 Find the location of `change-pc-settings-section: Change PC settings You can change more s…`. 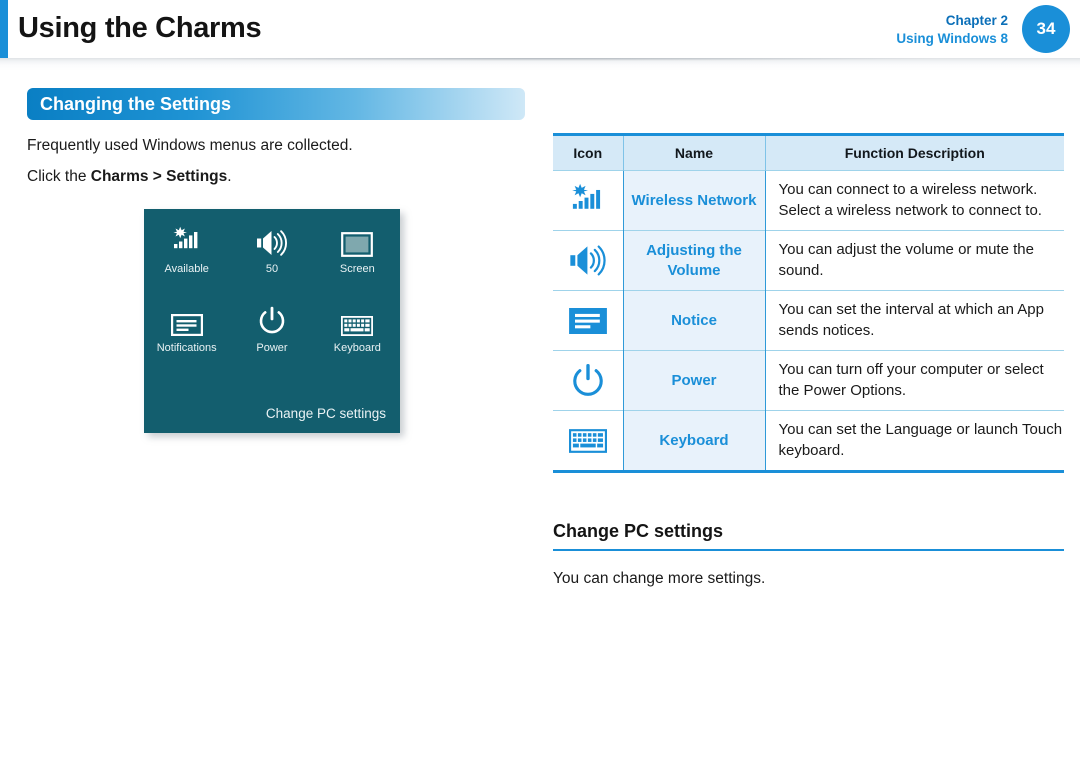

change-pc-settings-section: Change PC settings You can change more s… is located at coordinates (808, 554).